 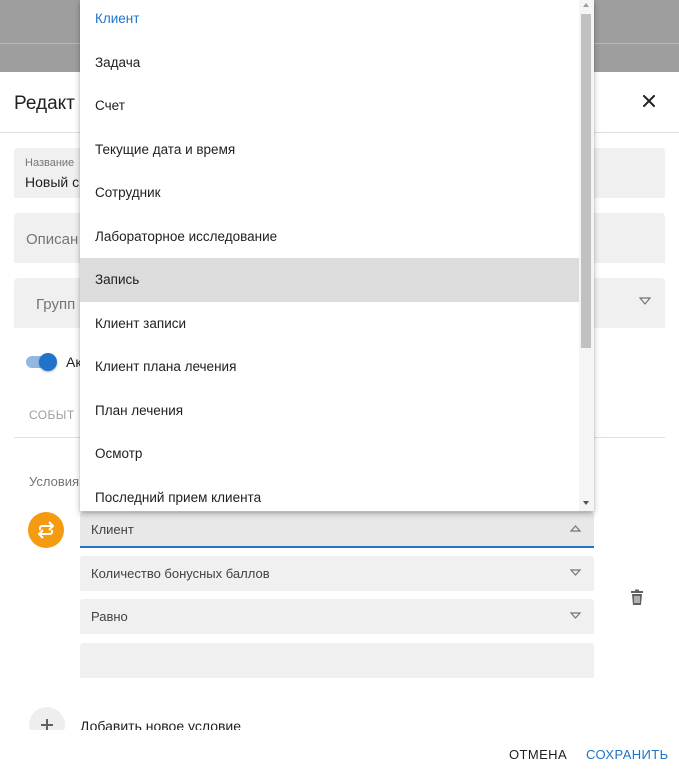 What do you see at coordinates (52, 239) in the screenshot?
I see `description-placeholder: Описан` at bounding box center [52, 239].